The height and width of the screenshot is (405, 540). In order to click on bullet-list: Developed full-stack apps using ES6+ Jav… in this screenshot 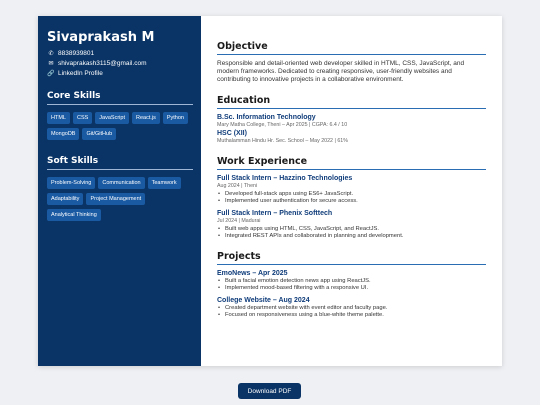, I will do `click(351, 198)`.